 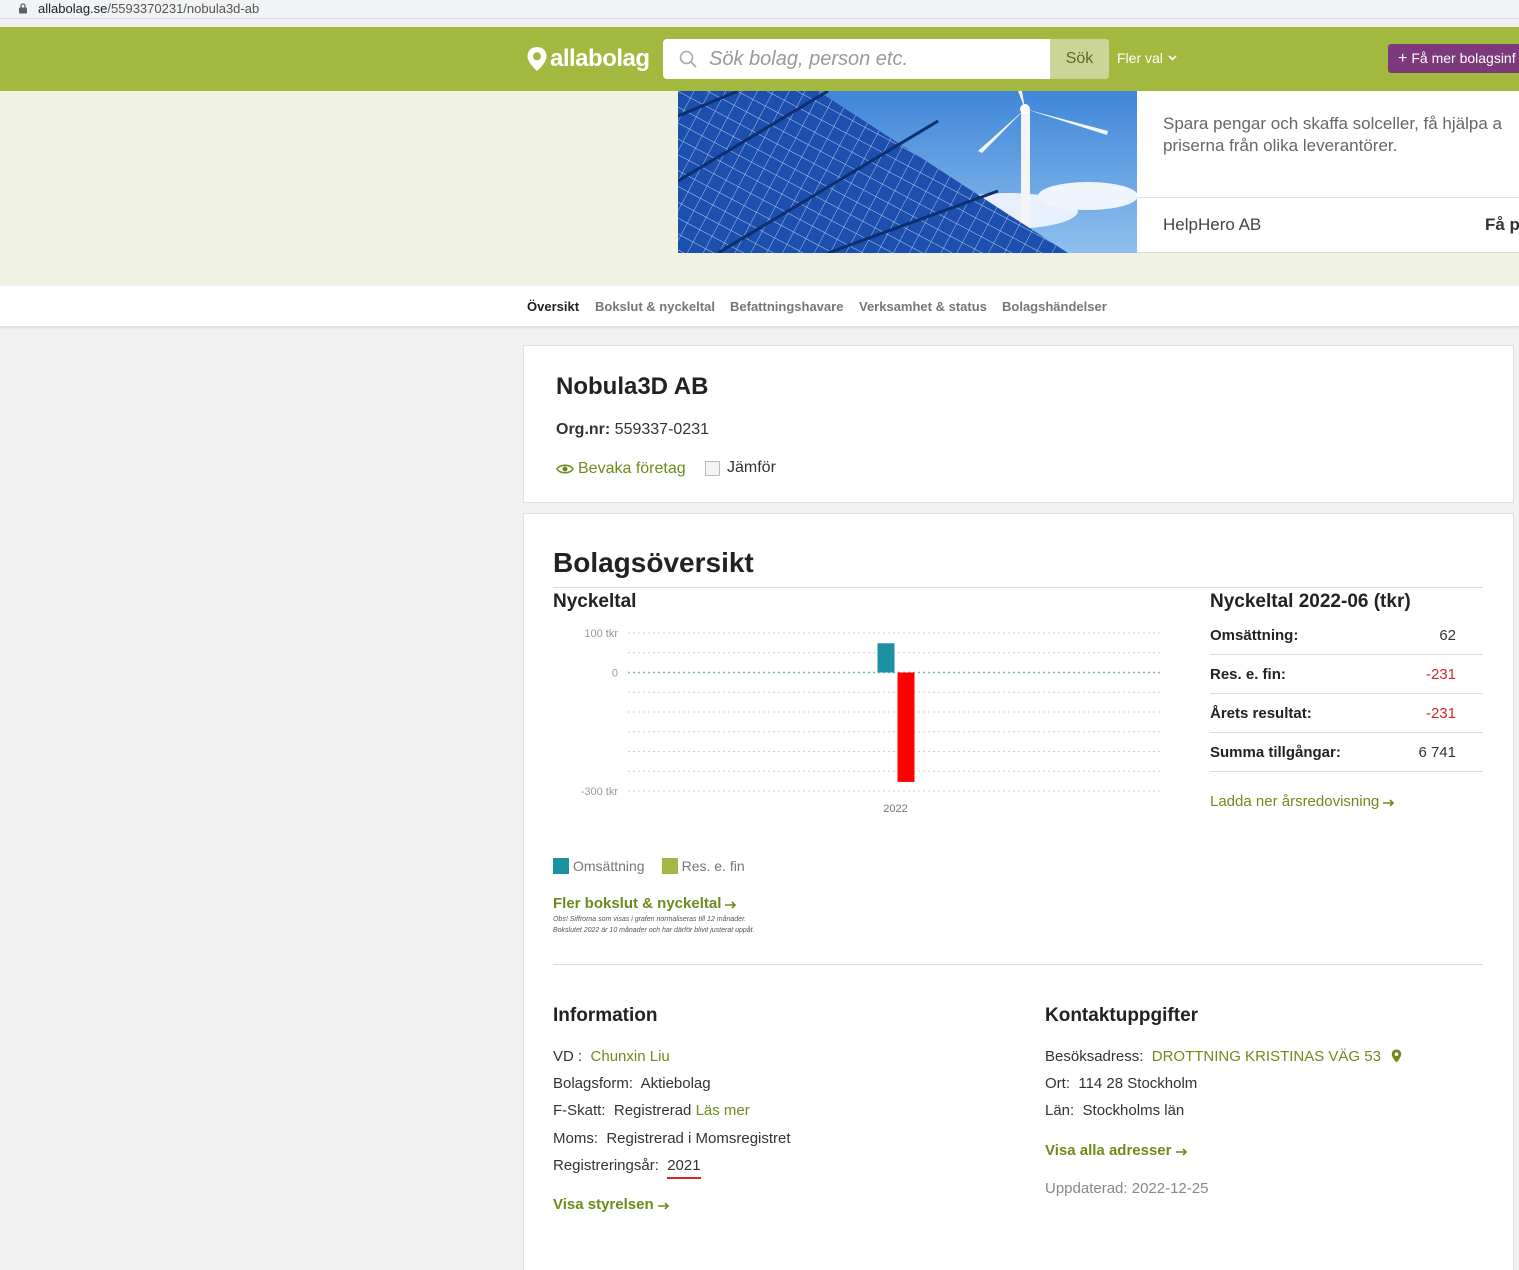 What do you see at coordinates (703, 866) in the screenshot?
I see `legend-item-res-e-fin: Res. e. fin` at bounding box center [703, 866].